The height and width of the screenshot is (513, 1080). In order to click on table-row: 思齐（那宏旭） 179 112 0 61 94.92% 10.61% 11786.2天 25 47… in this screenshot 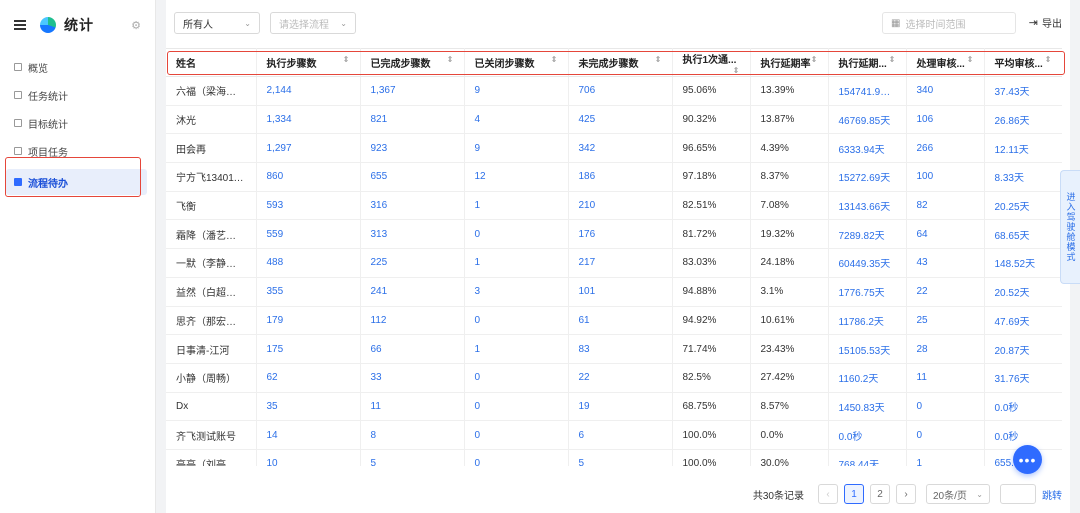, I will do `click(614, 321)`.